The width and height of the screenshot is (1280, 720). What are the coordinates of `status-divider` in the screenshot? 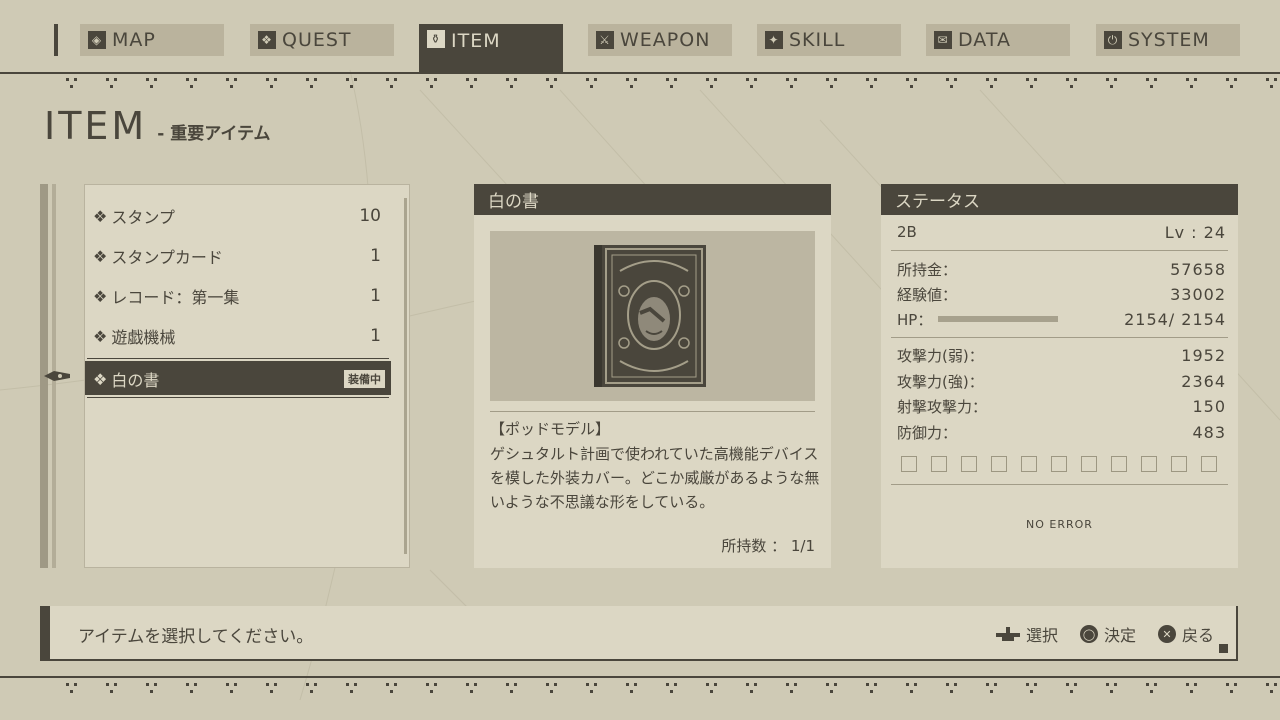 It's located at (1059, 337).